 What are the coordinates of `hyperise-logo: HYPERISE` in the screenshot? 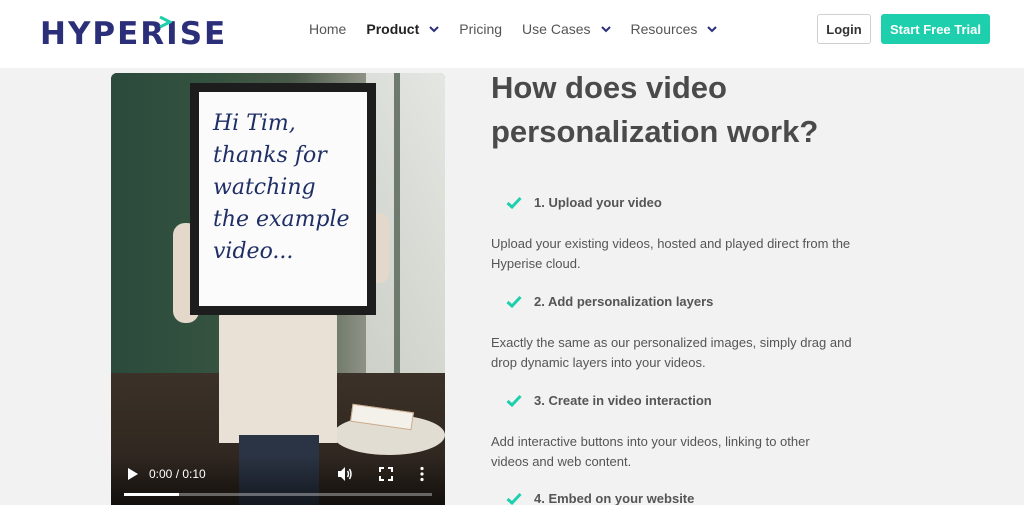 It's located at (133, 34).